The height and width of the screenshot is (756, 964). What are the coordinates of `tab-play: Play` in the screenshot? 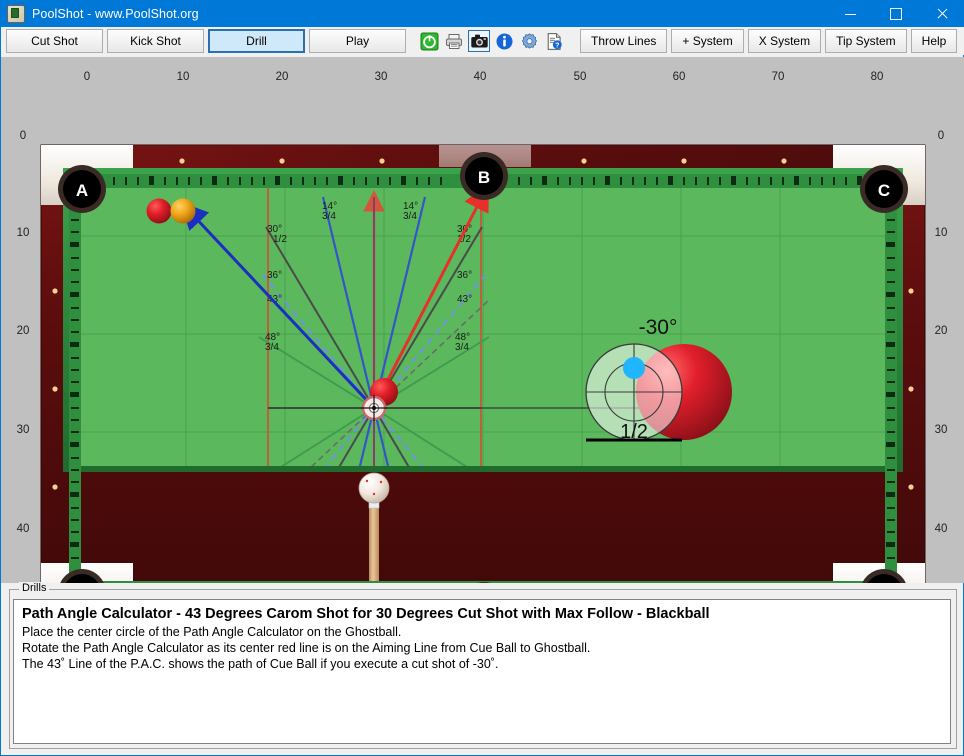 It's located at (357, 41).